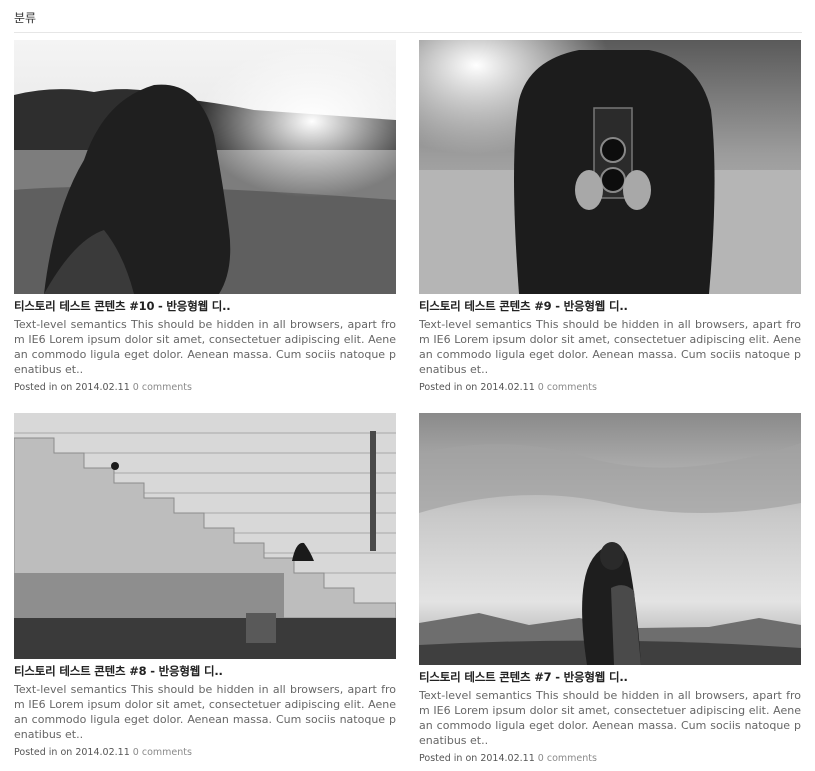 The image size is (815, 771). Describe the element at coordinates (205, 306) in the screenshot. I see `post-title: 티스토리 테스트 콘텐츠 #10 - 반응형웹 디..` at that location.